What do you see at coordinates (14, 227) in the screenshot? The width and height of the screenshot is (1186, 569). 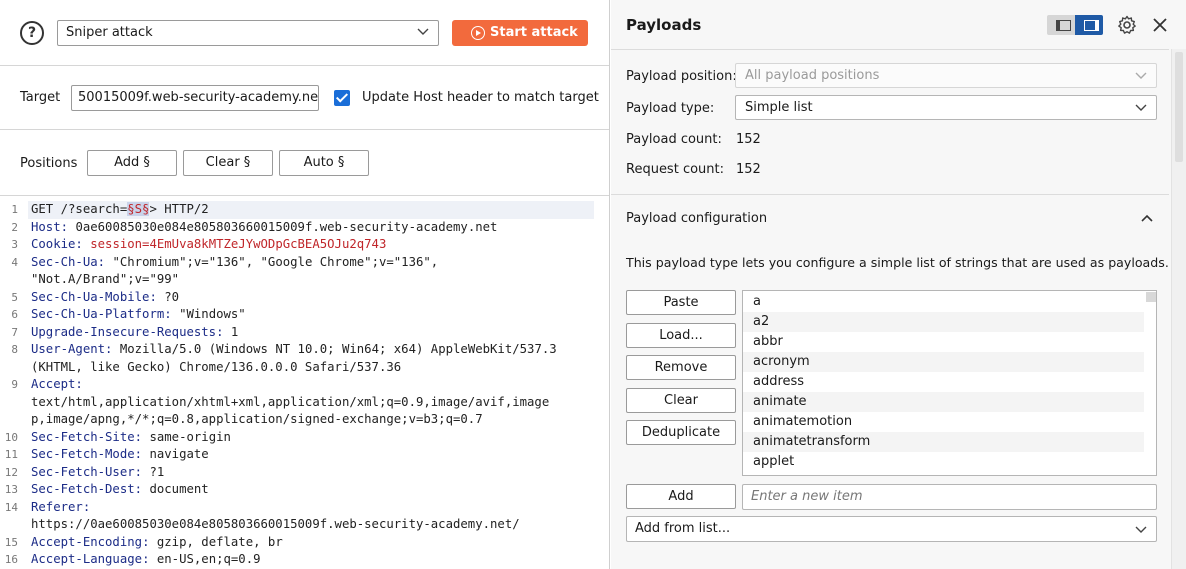 I see `line-number: 2` at bounding box center [14, 227].